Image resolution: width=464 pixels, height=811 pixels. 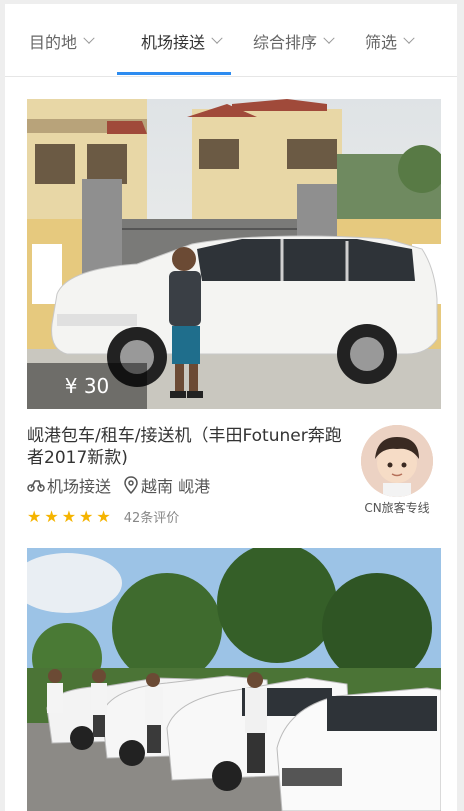 I want to click on rating-stars: ★ ★ ★ ★ ★ 42条评价, so click(x=103, y=516).